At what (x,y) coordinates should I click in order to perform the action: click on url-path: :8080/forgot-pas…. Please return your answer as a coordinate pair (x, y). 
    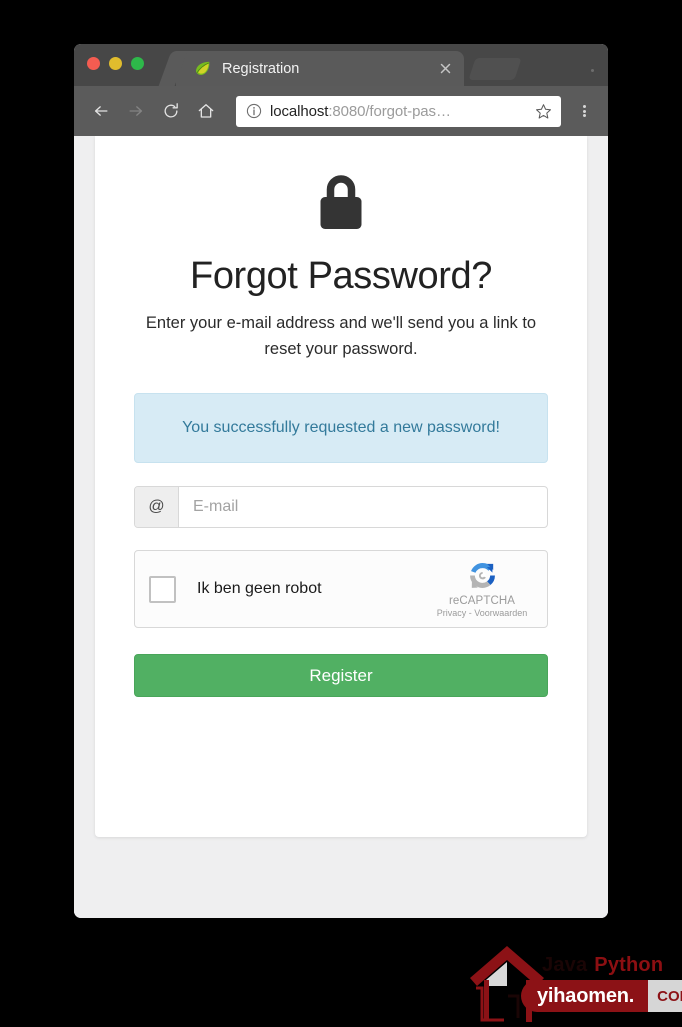
    Looking at the image, I should click on (389, 111).